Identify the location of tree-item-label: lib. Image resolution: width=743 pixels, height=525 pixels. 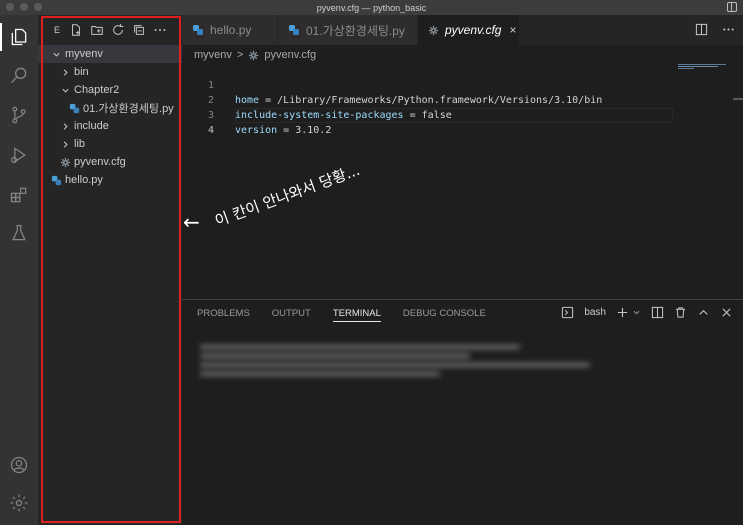
(80, 144).